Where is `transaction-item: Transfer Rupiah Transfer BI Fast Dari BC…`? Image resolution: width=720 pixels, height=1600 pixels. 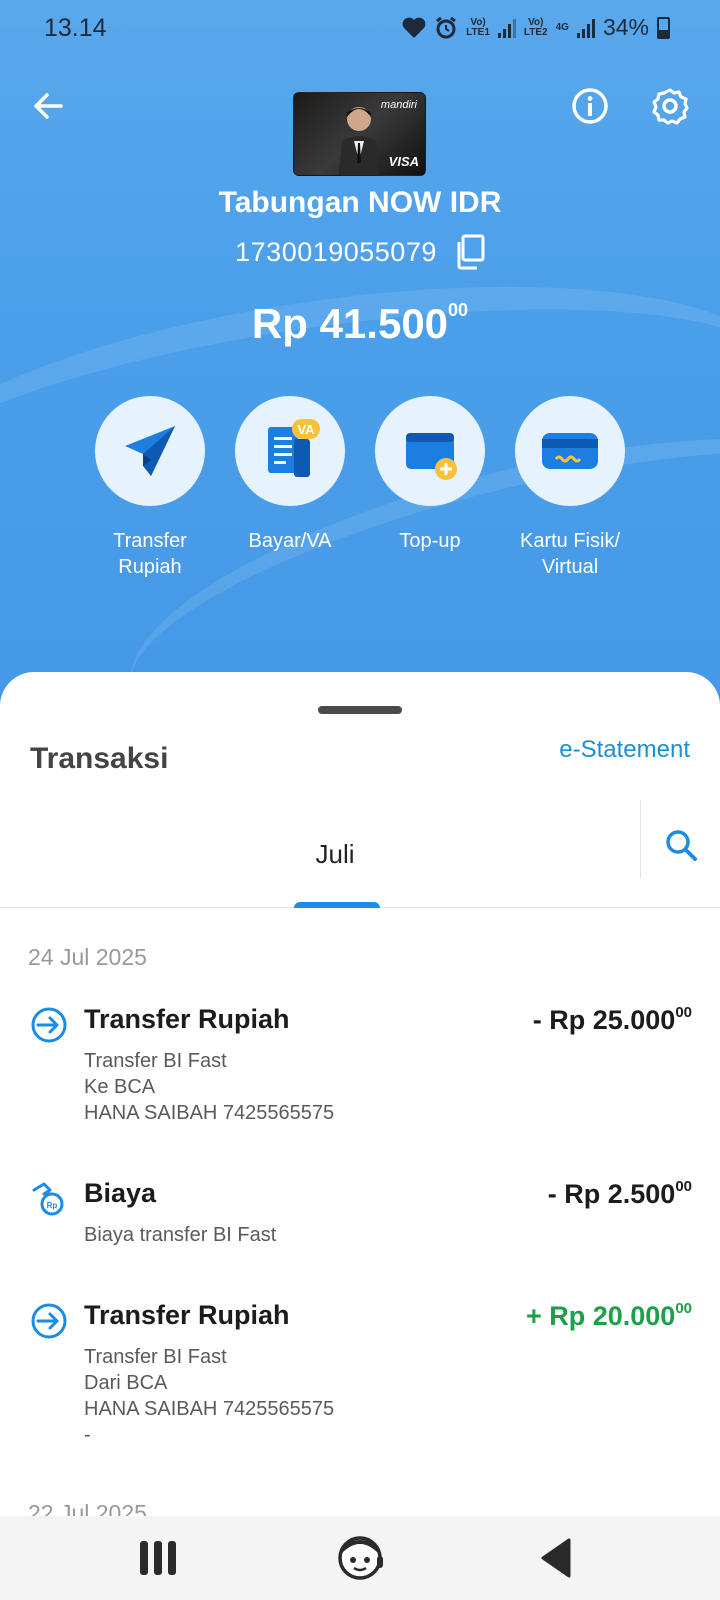
transaction-item: Transfer Rupiah Transfer BI Fast Dari BC… is located at coordinates (360, 1375).